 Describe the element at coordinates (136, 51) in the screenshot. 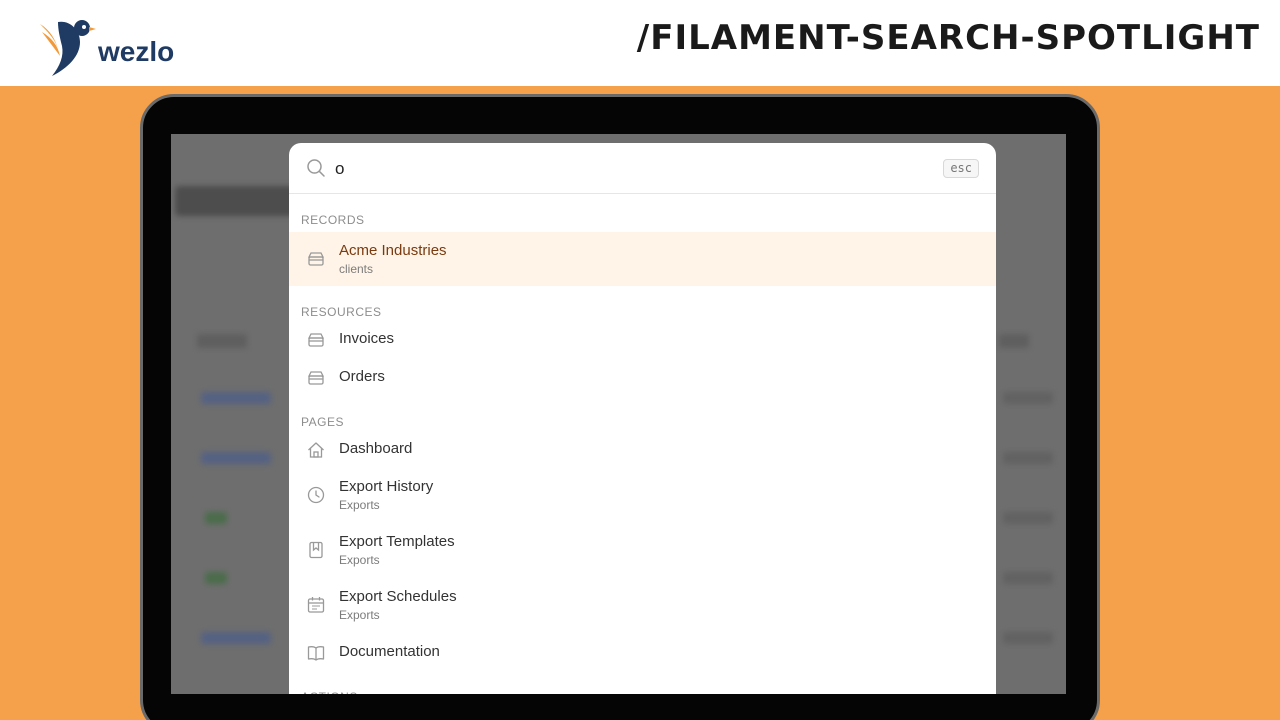

I see `logo-text: wezlo` at that location.